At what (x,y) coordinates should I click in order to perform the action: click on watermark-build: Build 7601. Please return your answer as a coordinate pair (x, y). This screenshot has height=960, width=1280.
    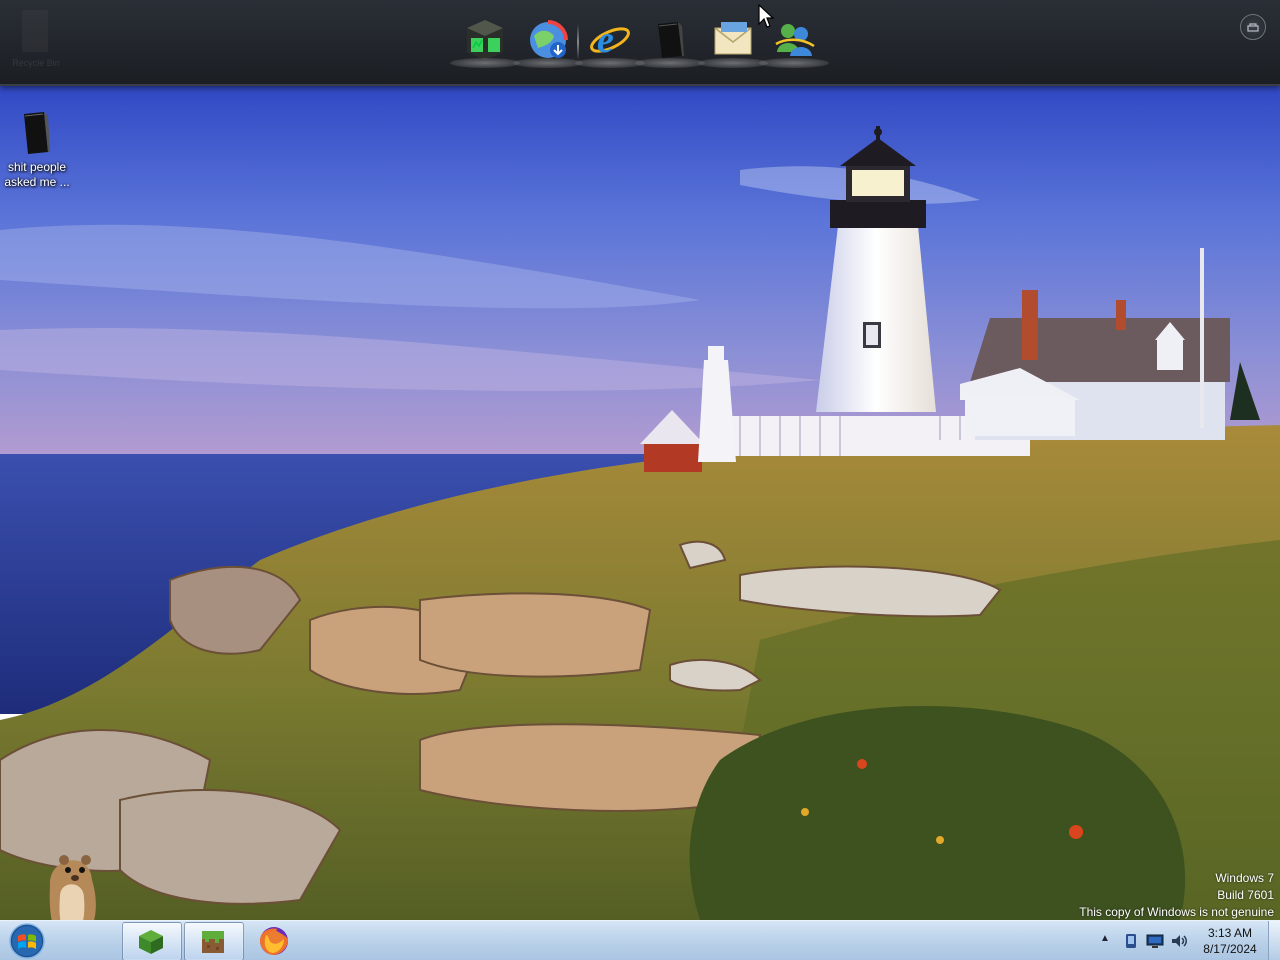
    Looking at the image, I should click on (1245, 895).